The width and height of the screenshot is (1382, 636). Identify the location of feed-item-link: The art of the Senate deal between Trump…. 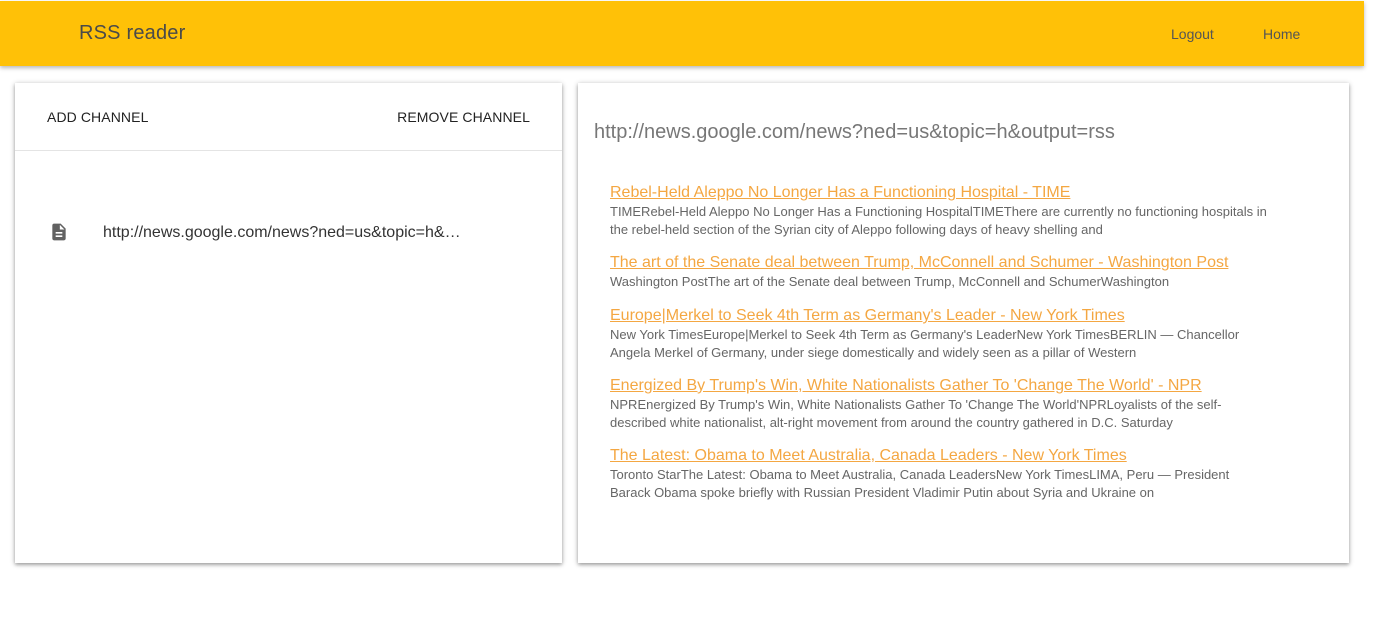
(941, 263).